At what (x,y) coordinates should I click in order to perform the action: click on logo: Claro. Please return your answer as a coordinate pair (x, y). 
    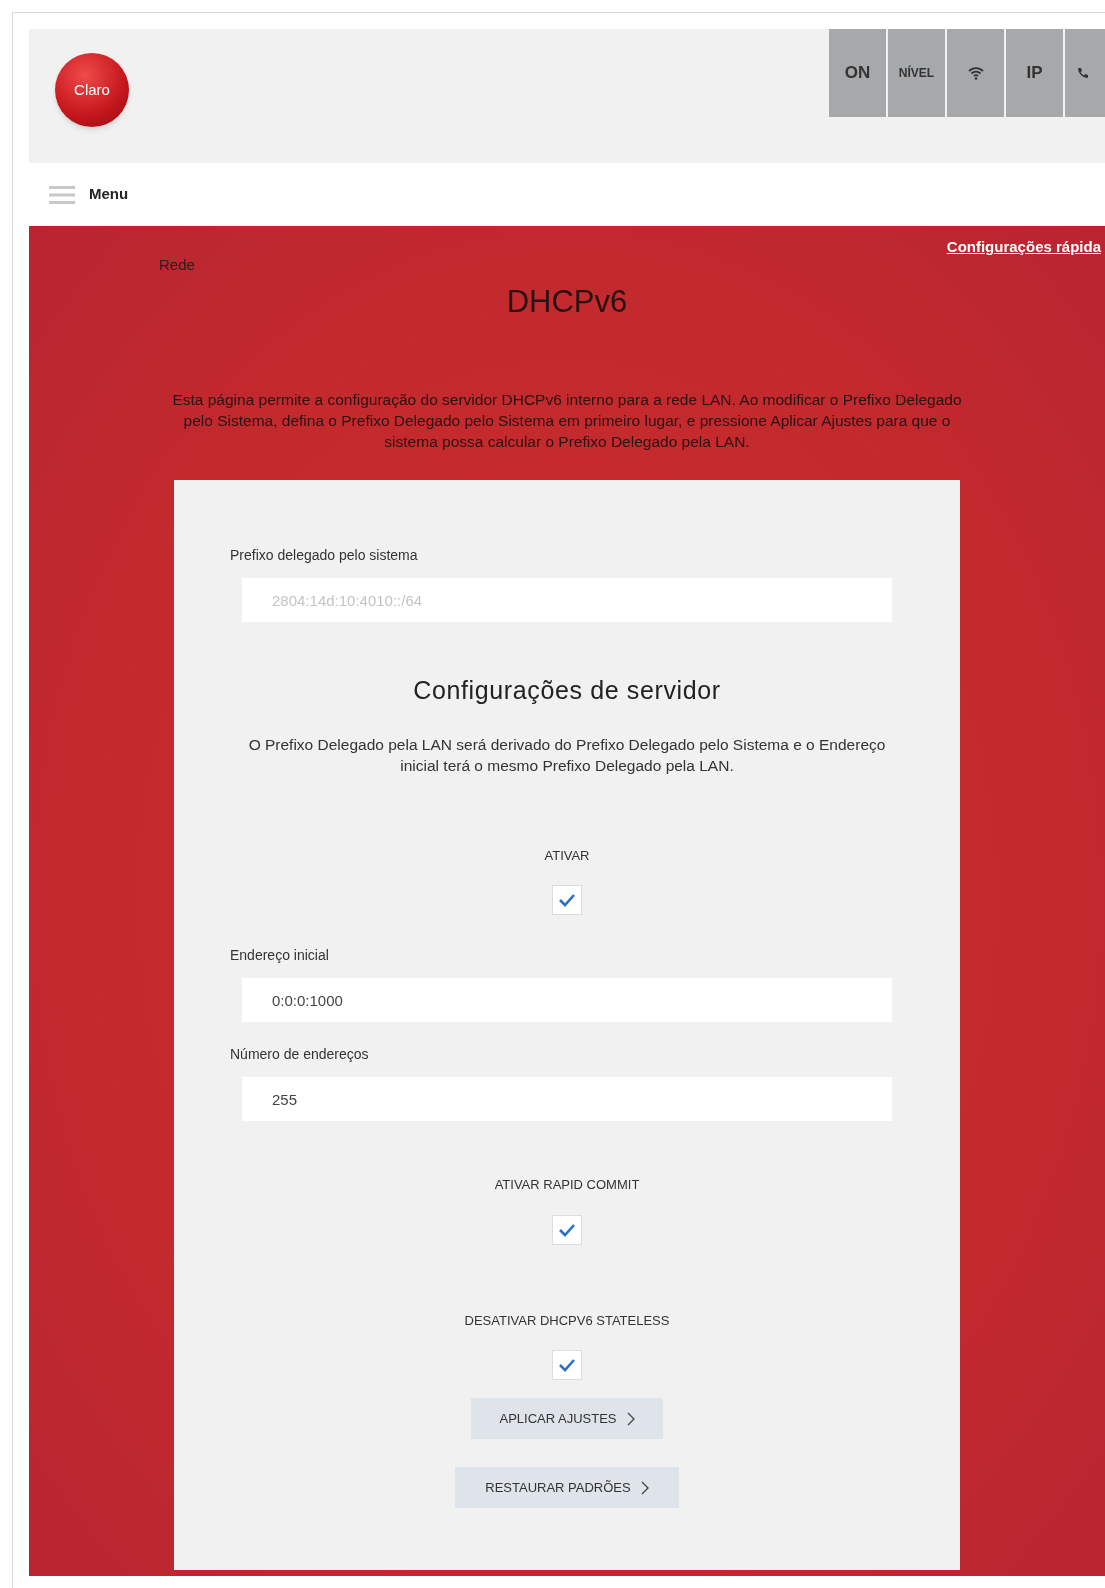
    Looking at the image, I should click on (92, 90).